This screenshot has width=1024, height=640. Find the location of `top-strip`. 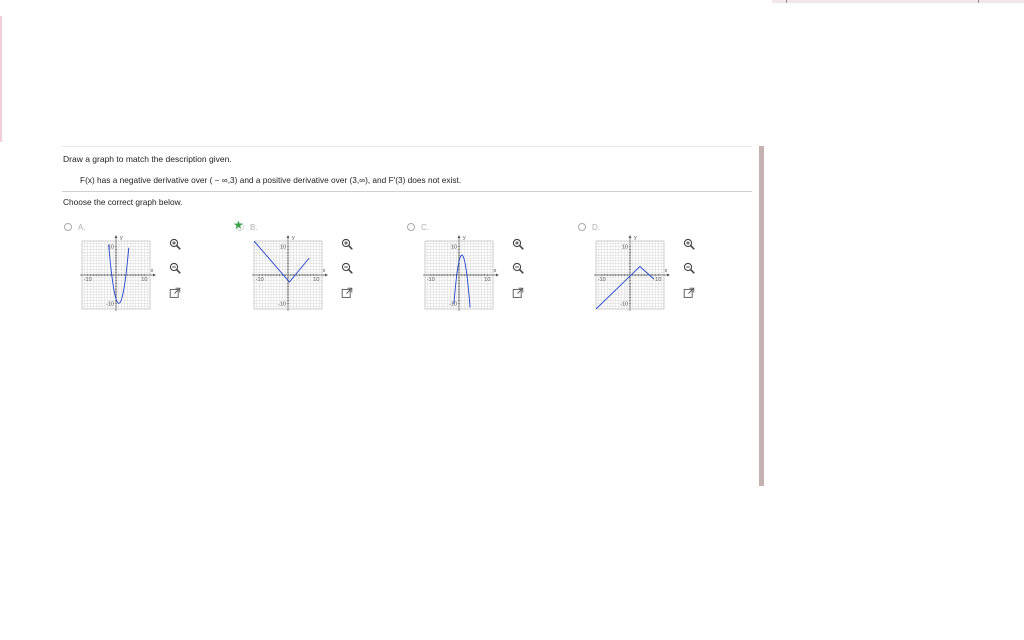

top-strip is located at coordinates (898, 1).